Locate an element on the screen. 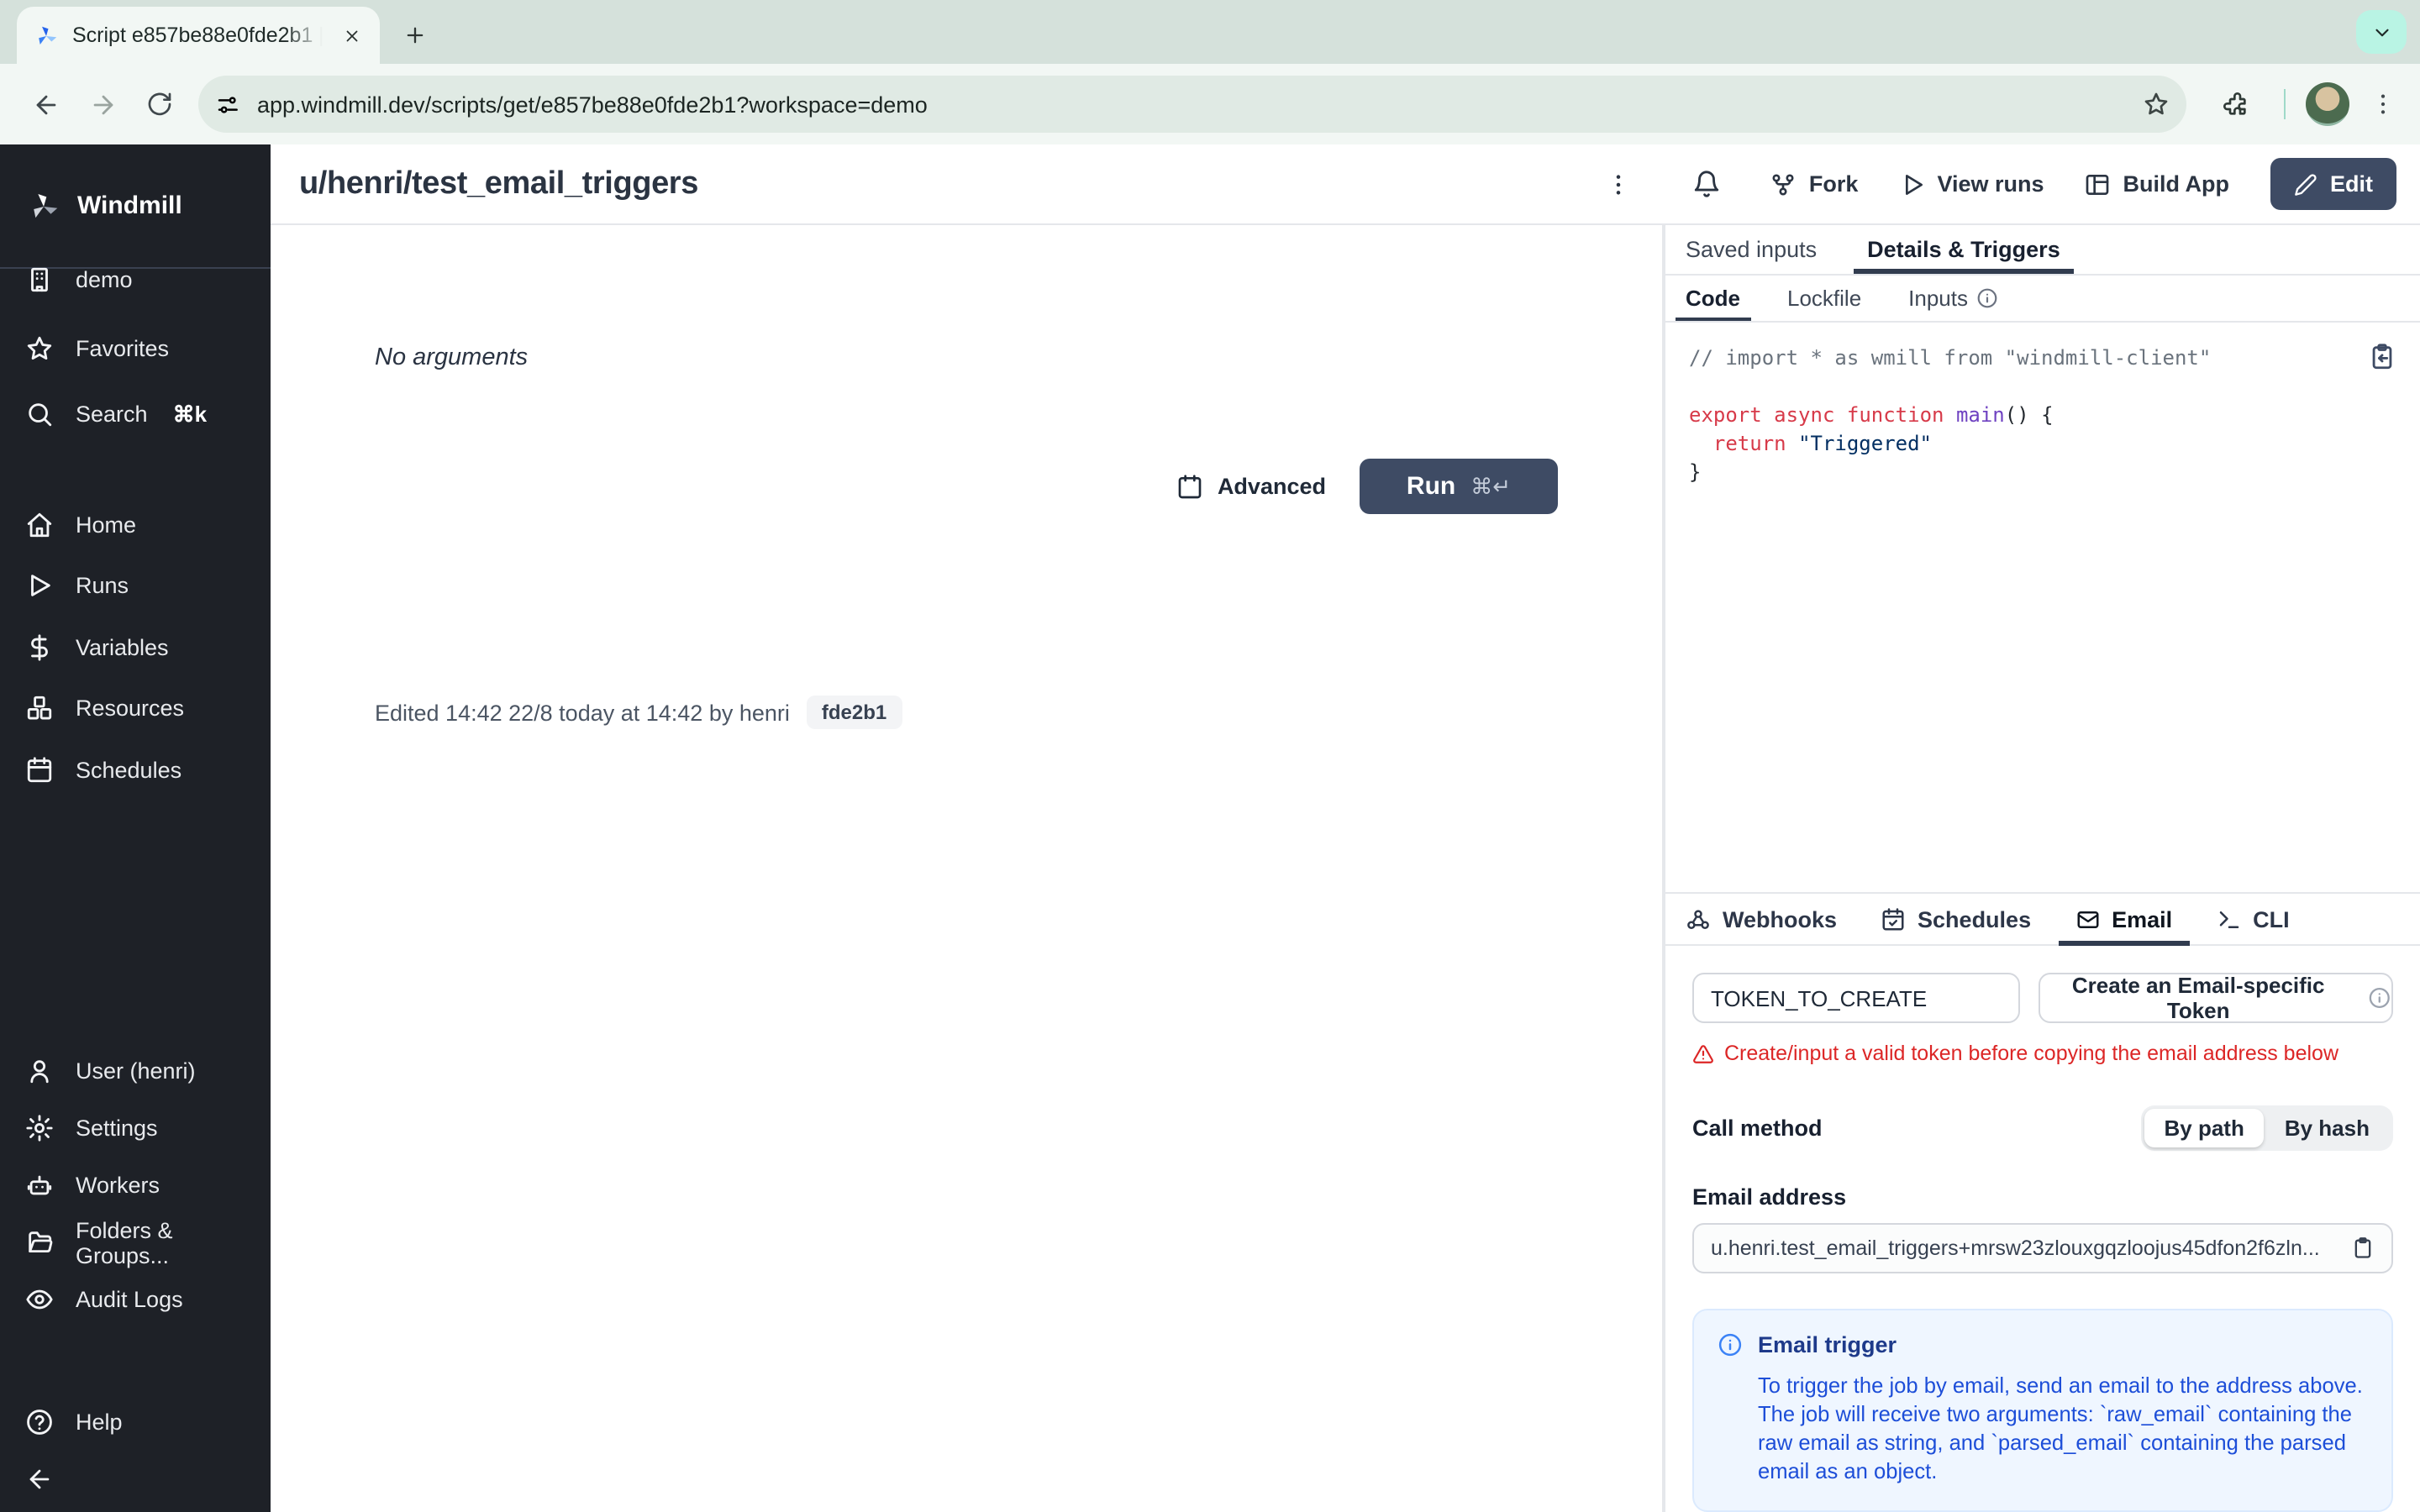 Image resolution: width=2420 pixels, height=1512 pixels. header-actions: Fork View runs Build App Edit is located at coordinates (1996, 184).